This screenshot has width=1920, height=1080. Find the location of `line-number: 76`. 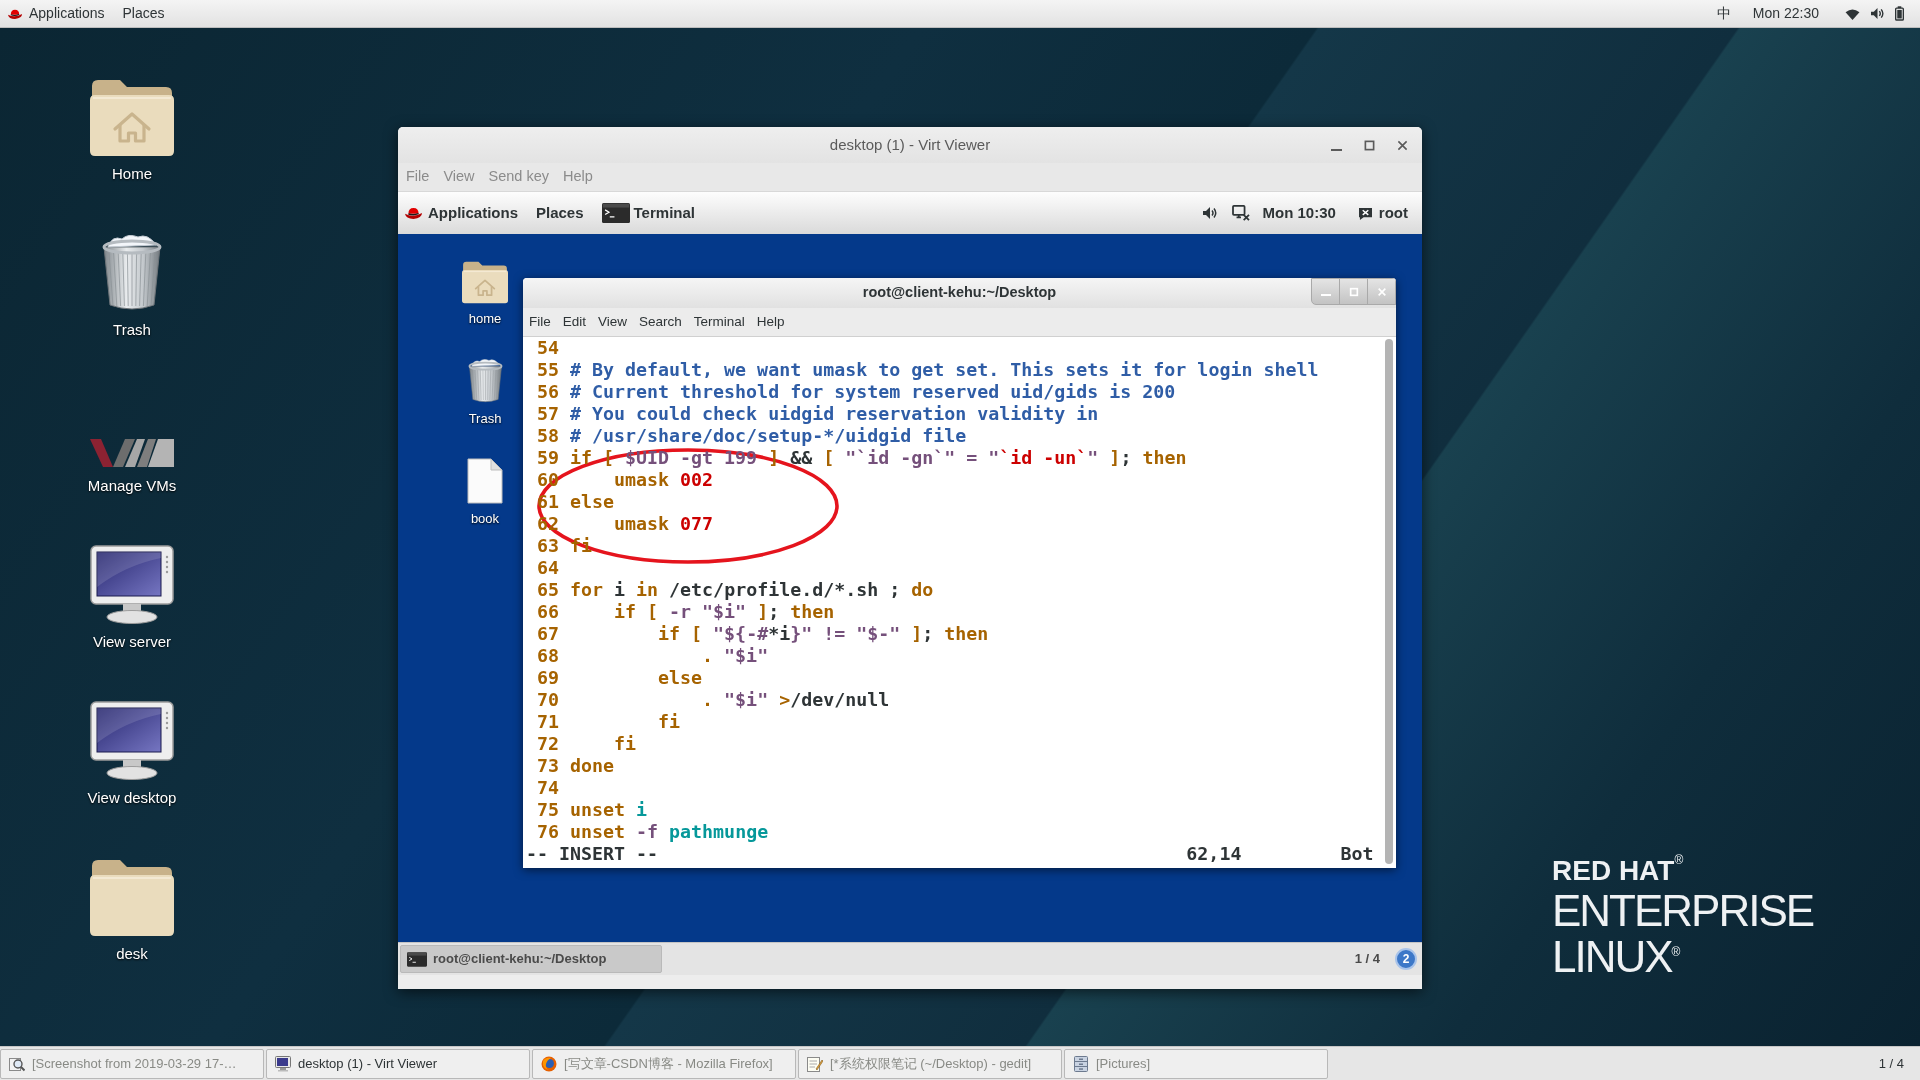

line-number: 76 is located at coordinates (548, 832).